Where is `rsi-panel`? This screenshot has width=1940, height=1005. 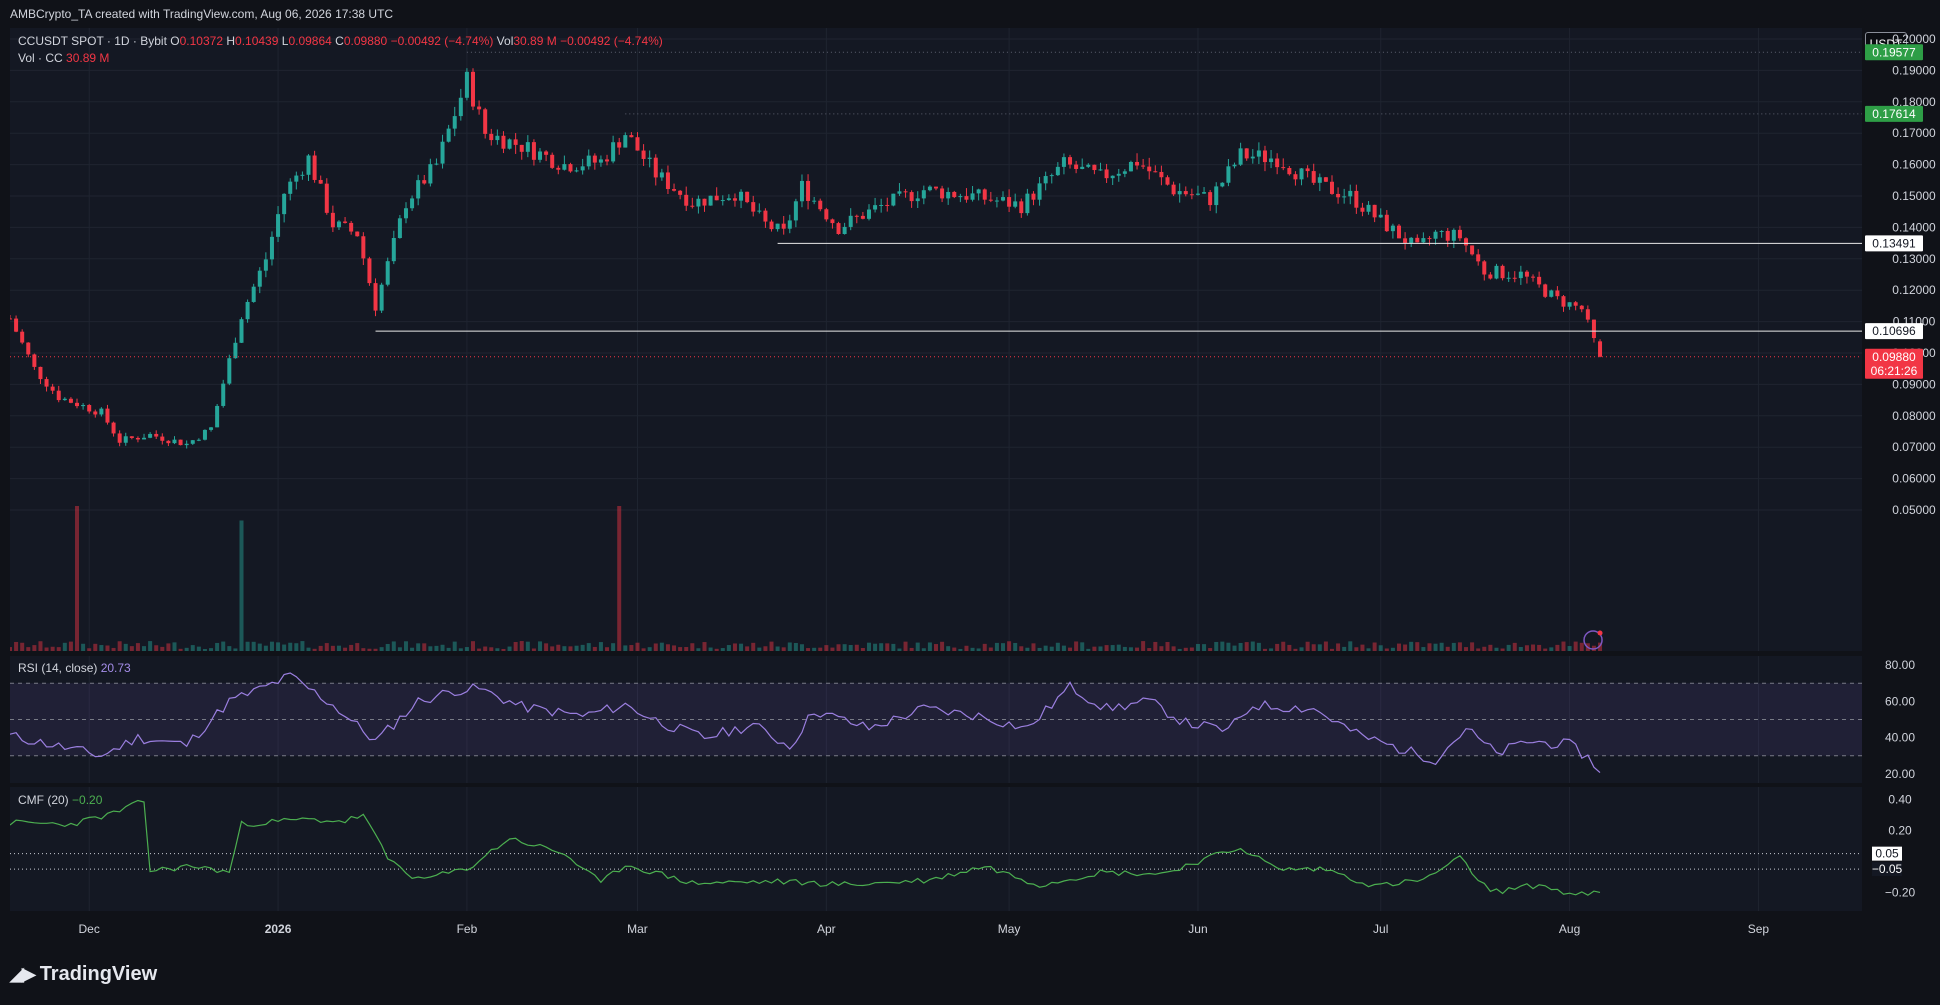
rsi-panel is located at coordinates (935, 719).